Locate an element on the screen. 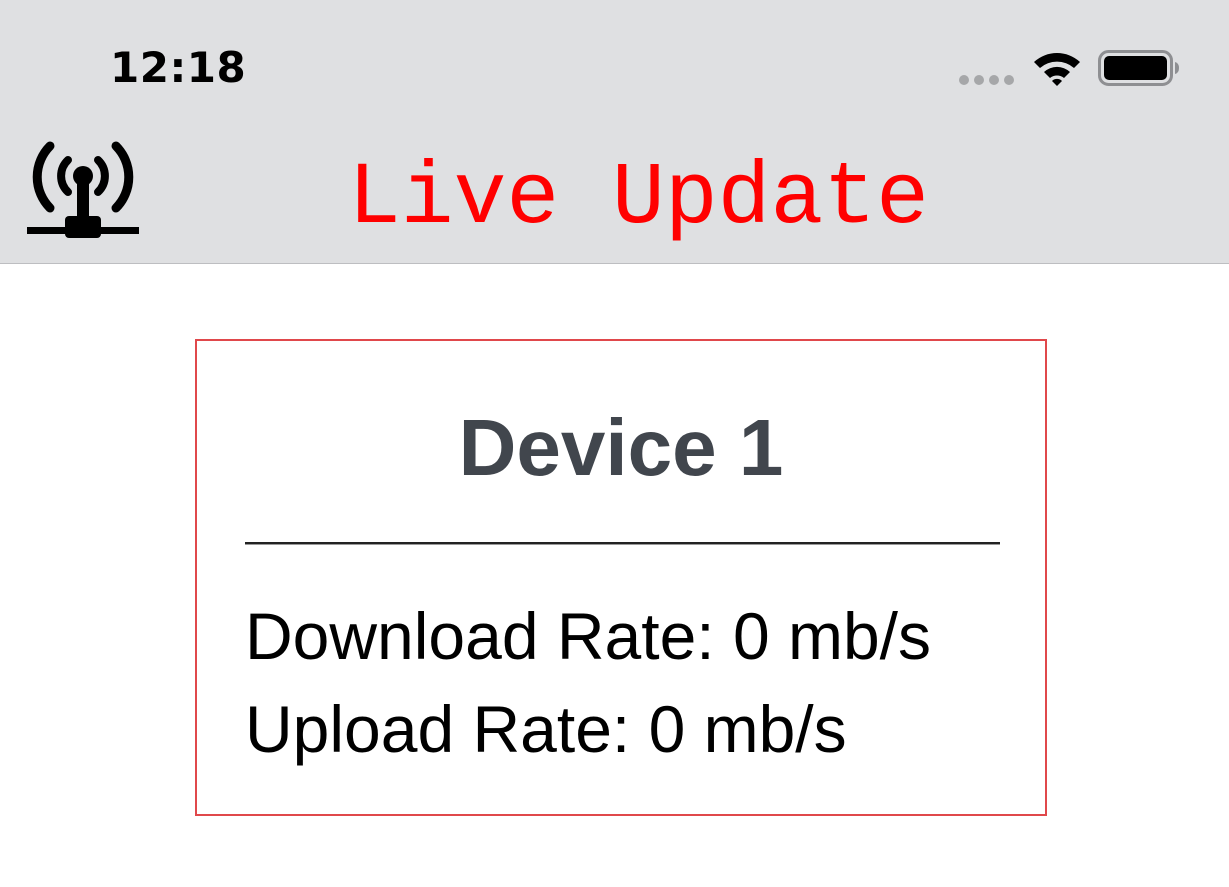 This screenshot has height=887, width=1229. page-title: Live Update is located at coordinates (638, 199).